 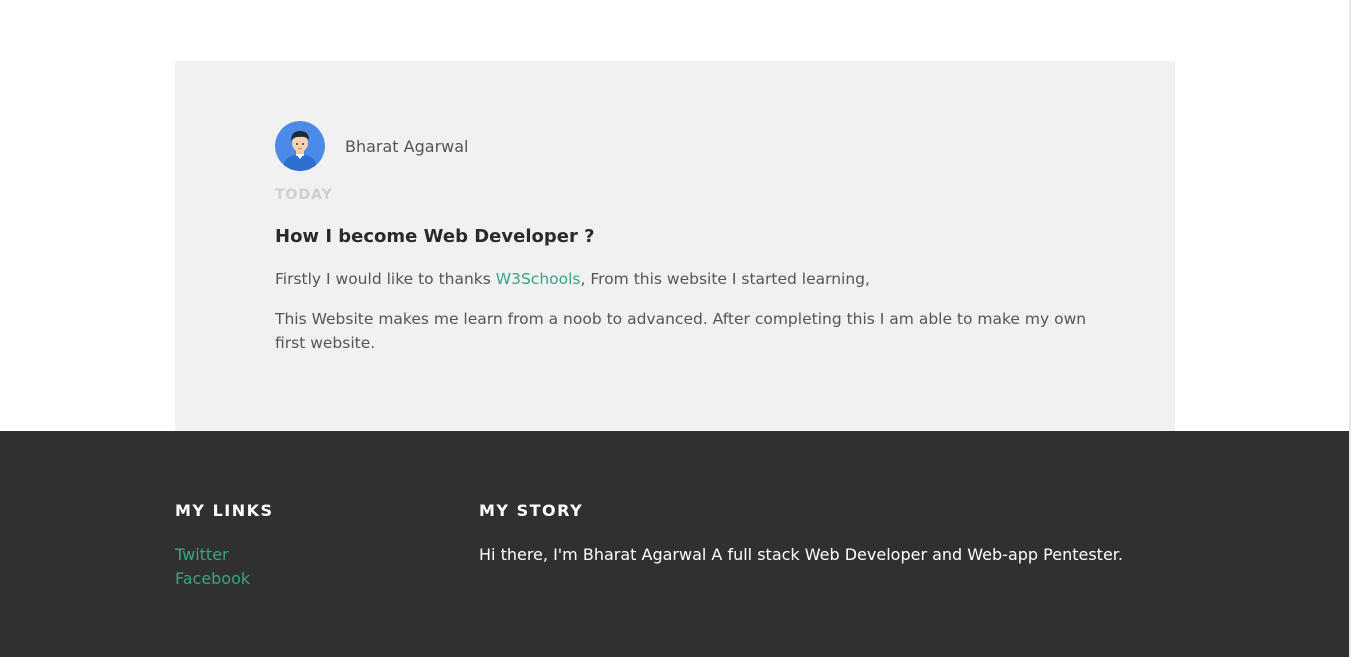 I want to click on user-avatar-icon, so click(x=300, y=146).